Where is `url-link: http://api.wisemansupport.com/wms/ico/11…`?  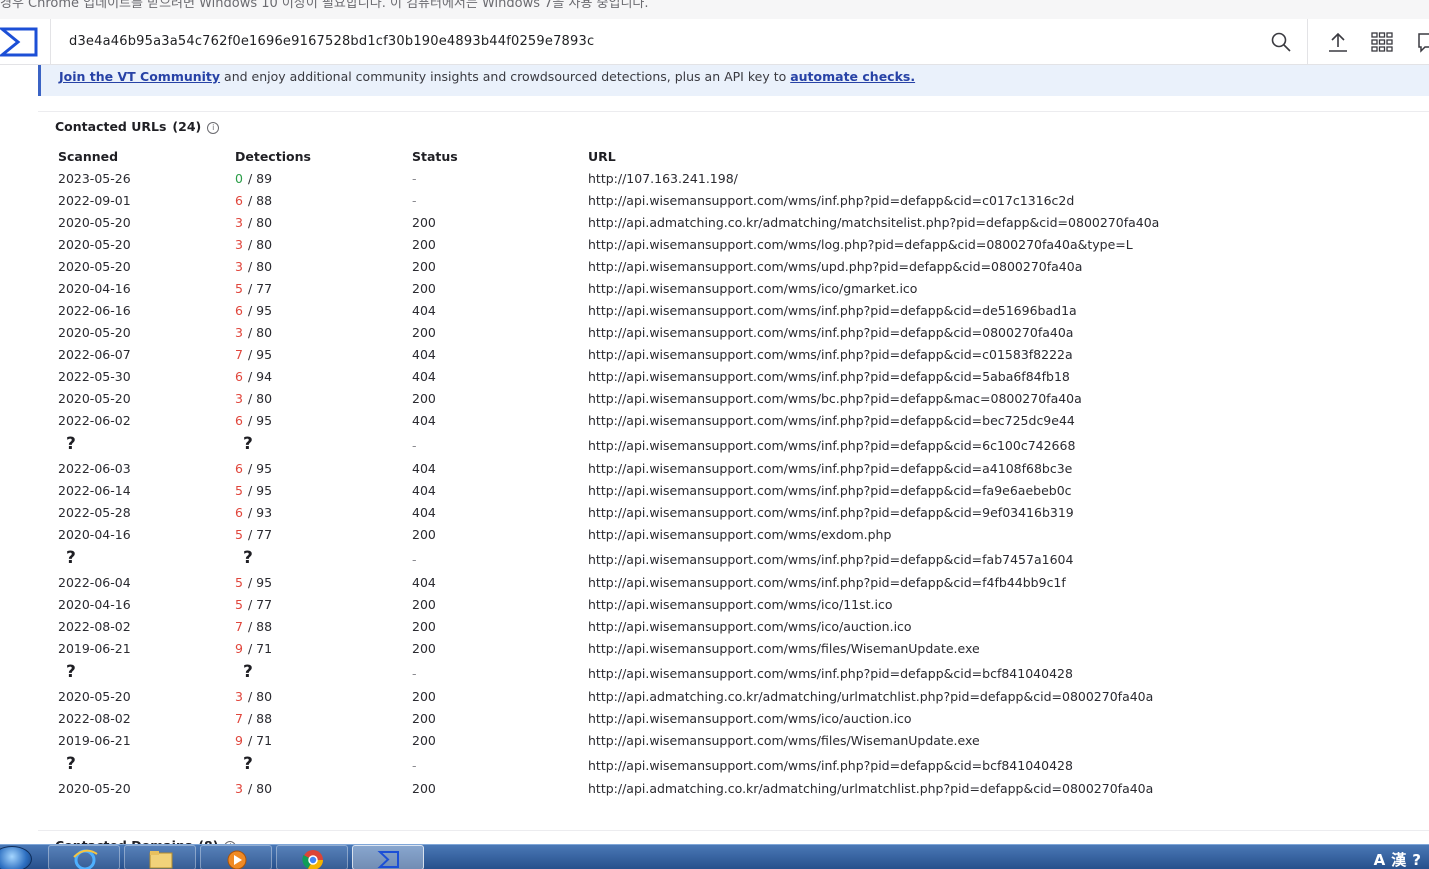 url-link: http://api.wisemansupport.com/wms/ico/11… is located at coordinates (740, 604).